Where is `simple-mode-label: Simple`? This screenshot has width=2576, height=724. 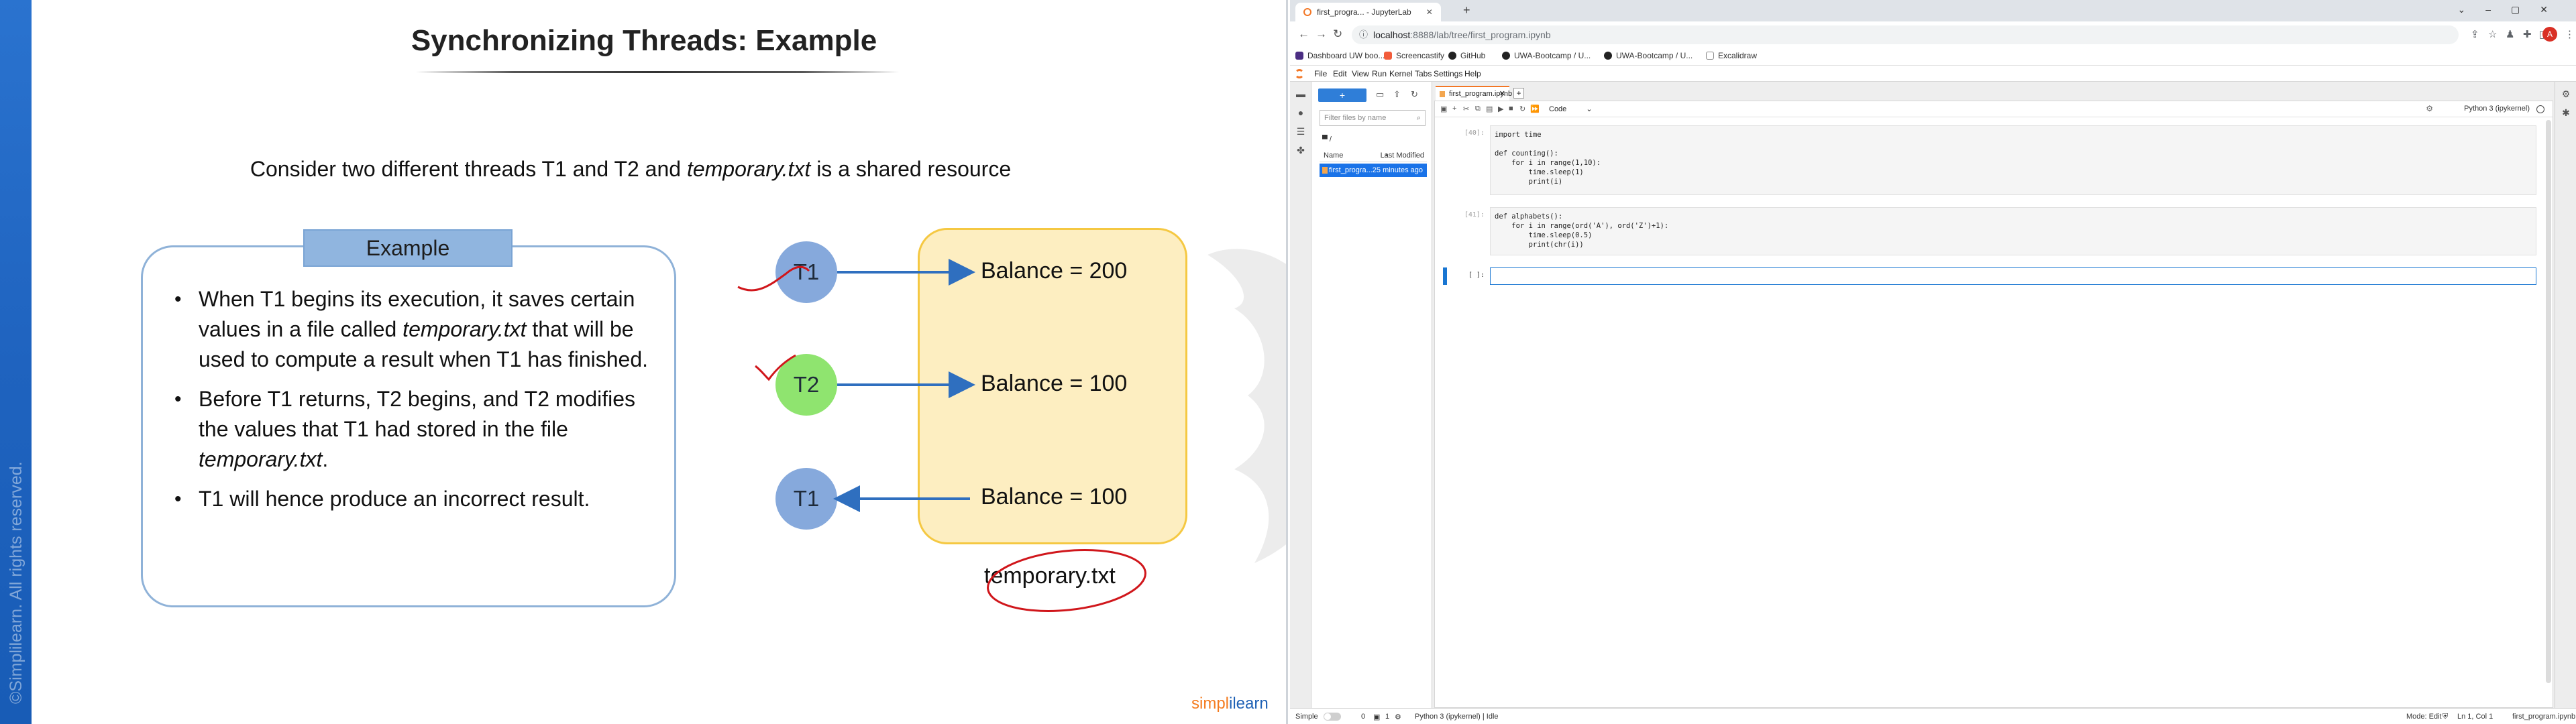
simple-mode-label: Simple is located at coordinates (1306, 717).